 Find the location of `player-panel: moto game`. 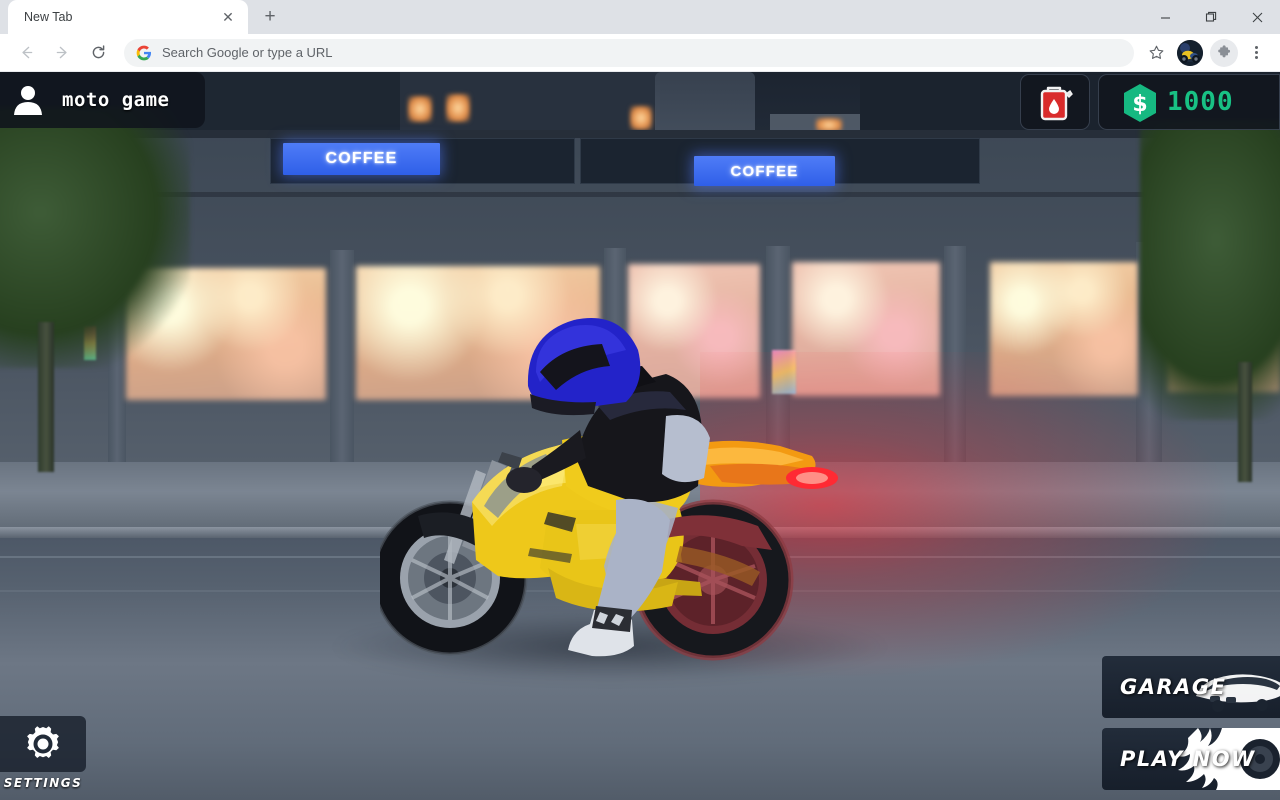

player-panel: moto game is located at coordinates (102, 100).